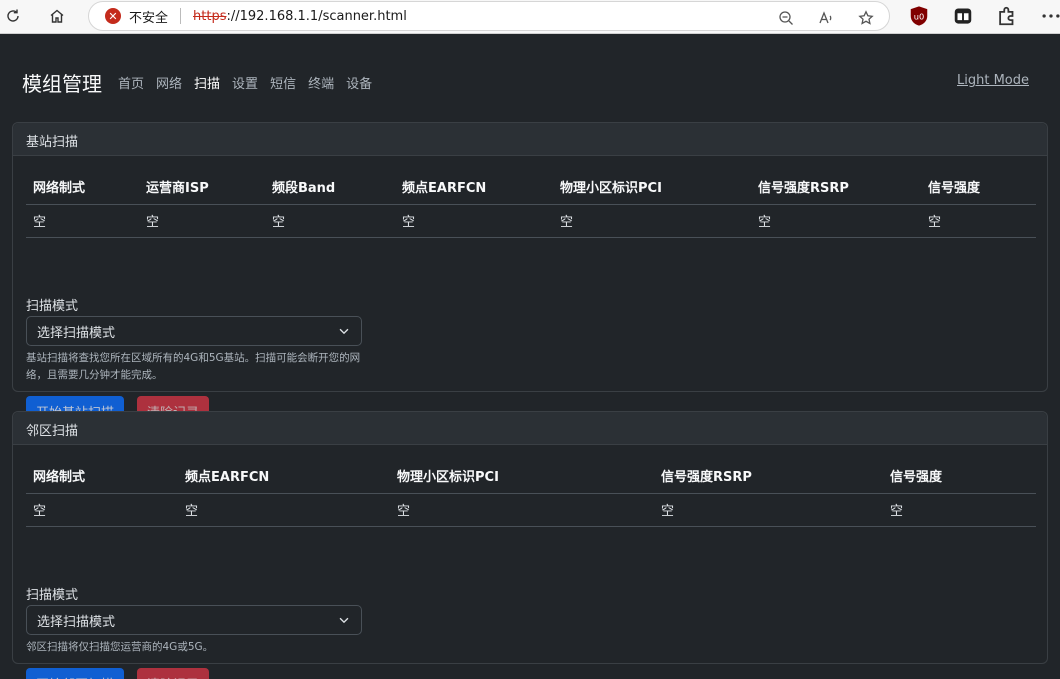 This screenshot has width=1060, height=679. What do you see at coordinates (169, 82) in the screenshot?
I see `nav-item: 网络` at bounding box center [169, 82].